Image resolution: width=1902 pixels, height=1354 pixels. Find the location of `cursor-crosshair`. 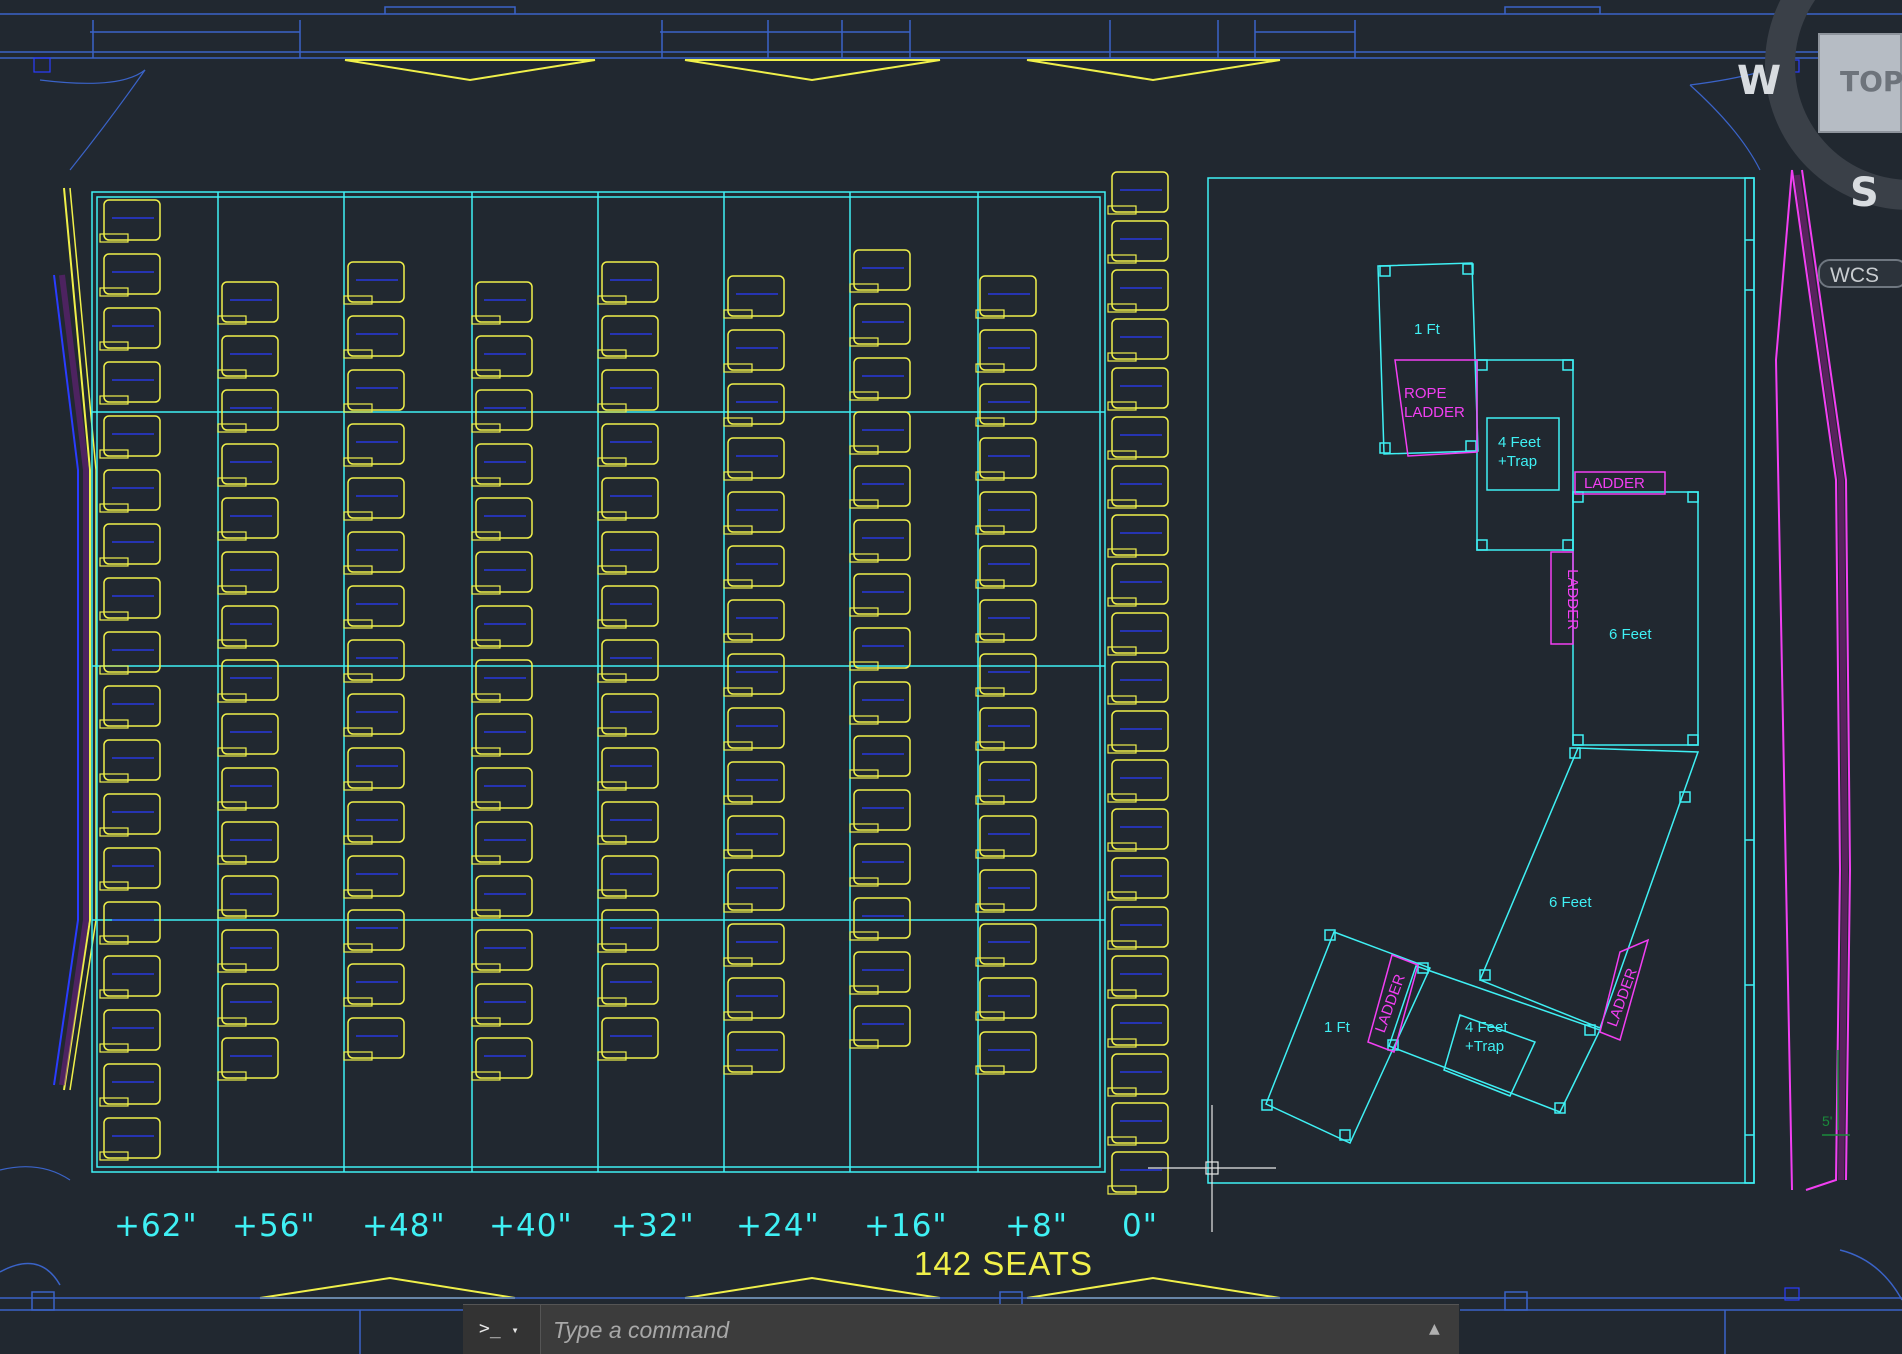

cursor-crosshair is located at coordinates (1212, 1168).